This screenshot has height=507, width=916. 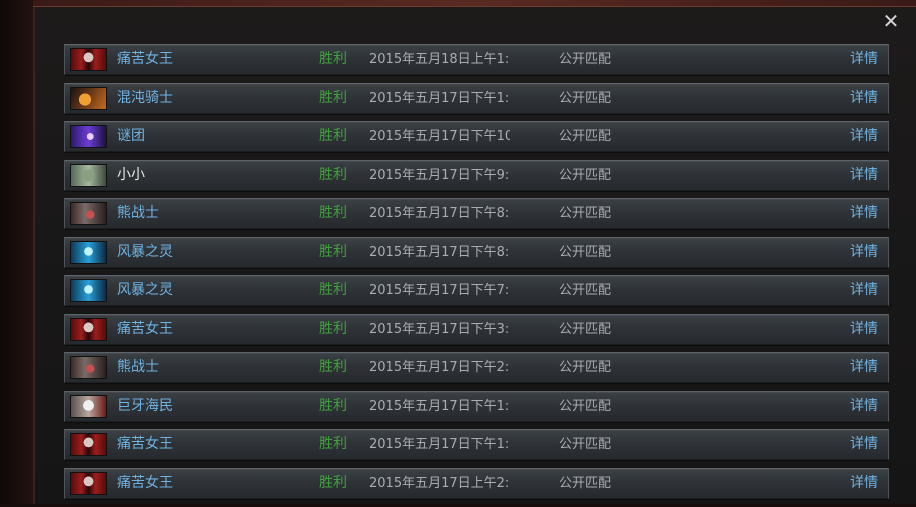 I want to click on match-row: 风暴之灵 胜利 2015年五月17日下午8: 公开匹配 详情, so click(x=476, y=252).